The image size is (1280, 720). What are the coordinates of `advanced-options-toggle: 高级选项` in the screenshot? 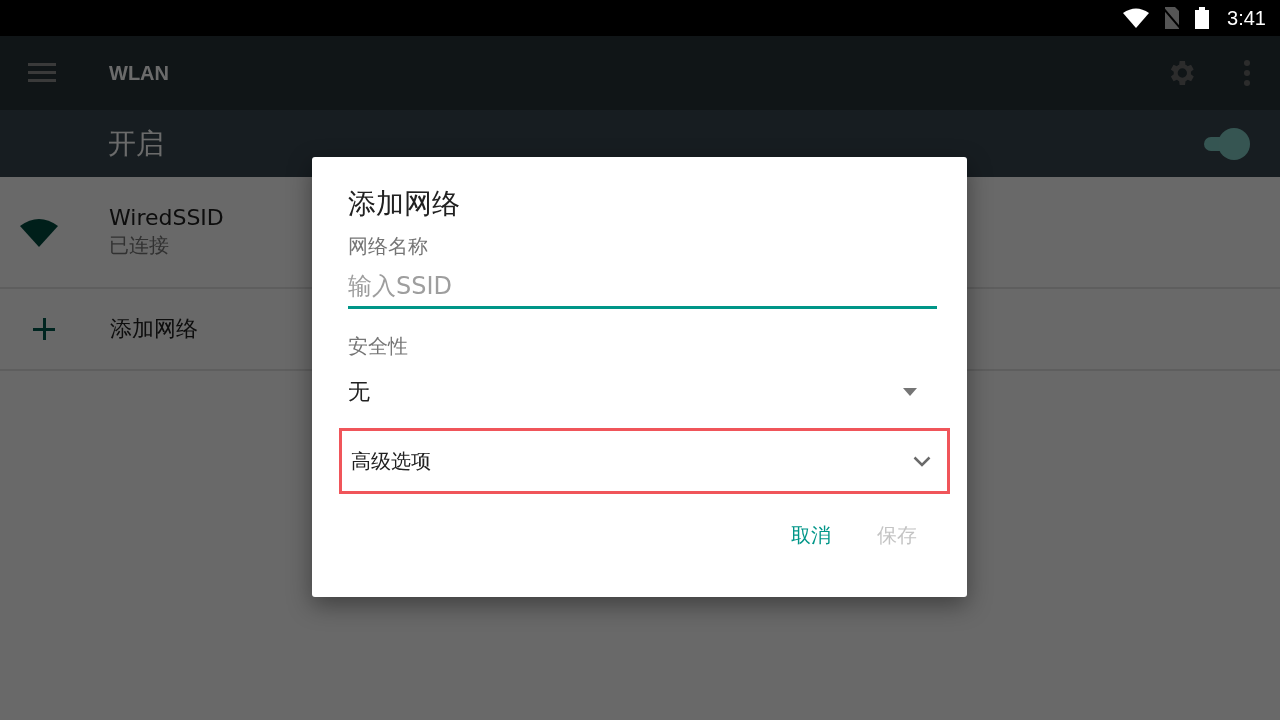 It's located at (644, 461).